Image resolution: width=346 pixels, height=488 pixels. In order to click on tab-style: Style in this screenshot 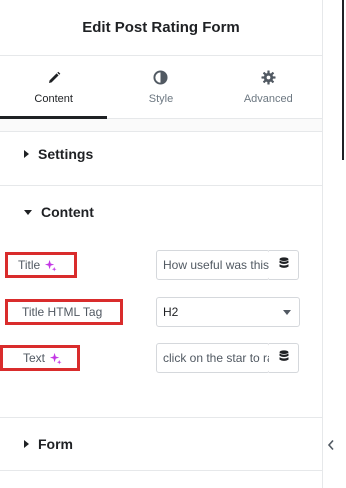, I will do `click(160, 87)`.